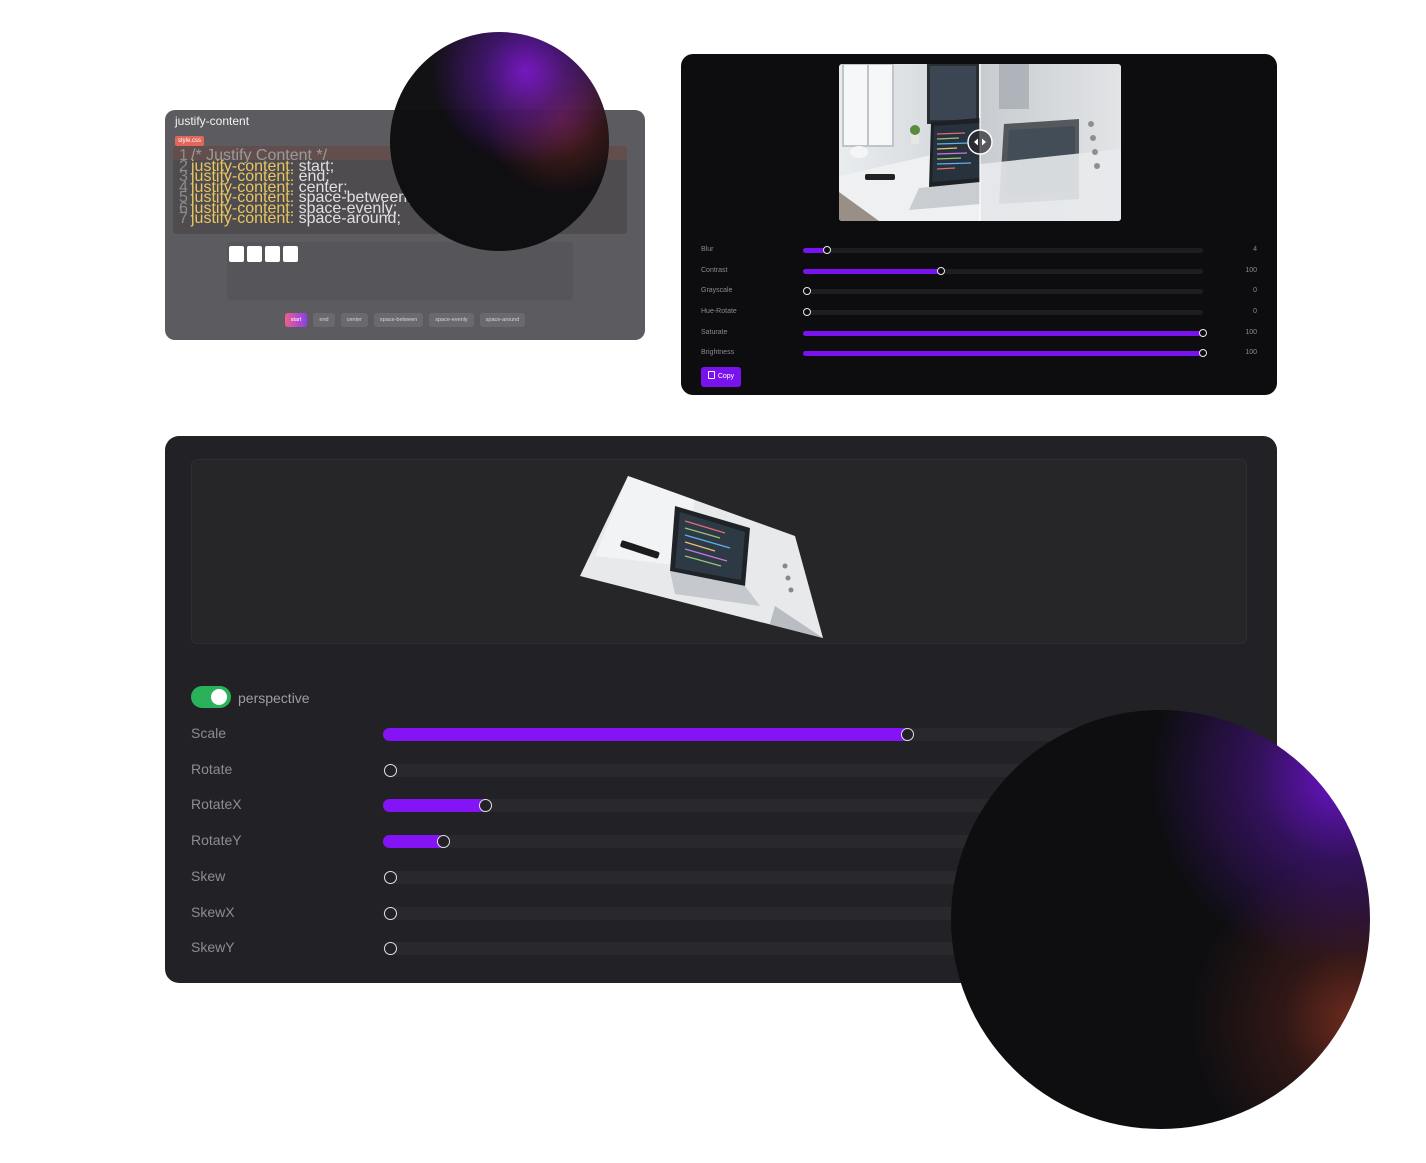 The image size is (1426, 1163). I want to click on filter-label-saturate: Saturate, so click(714, 332).